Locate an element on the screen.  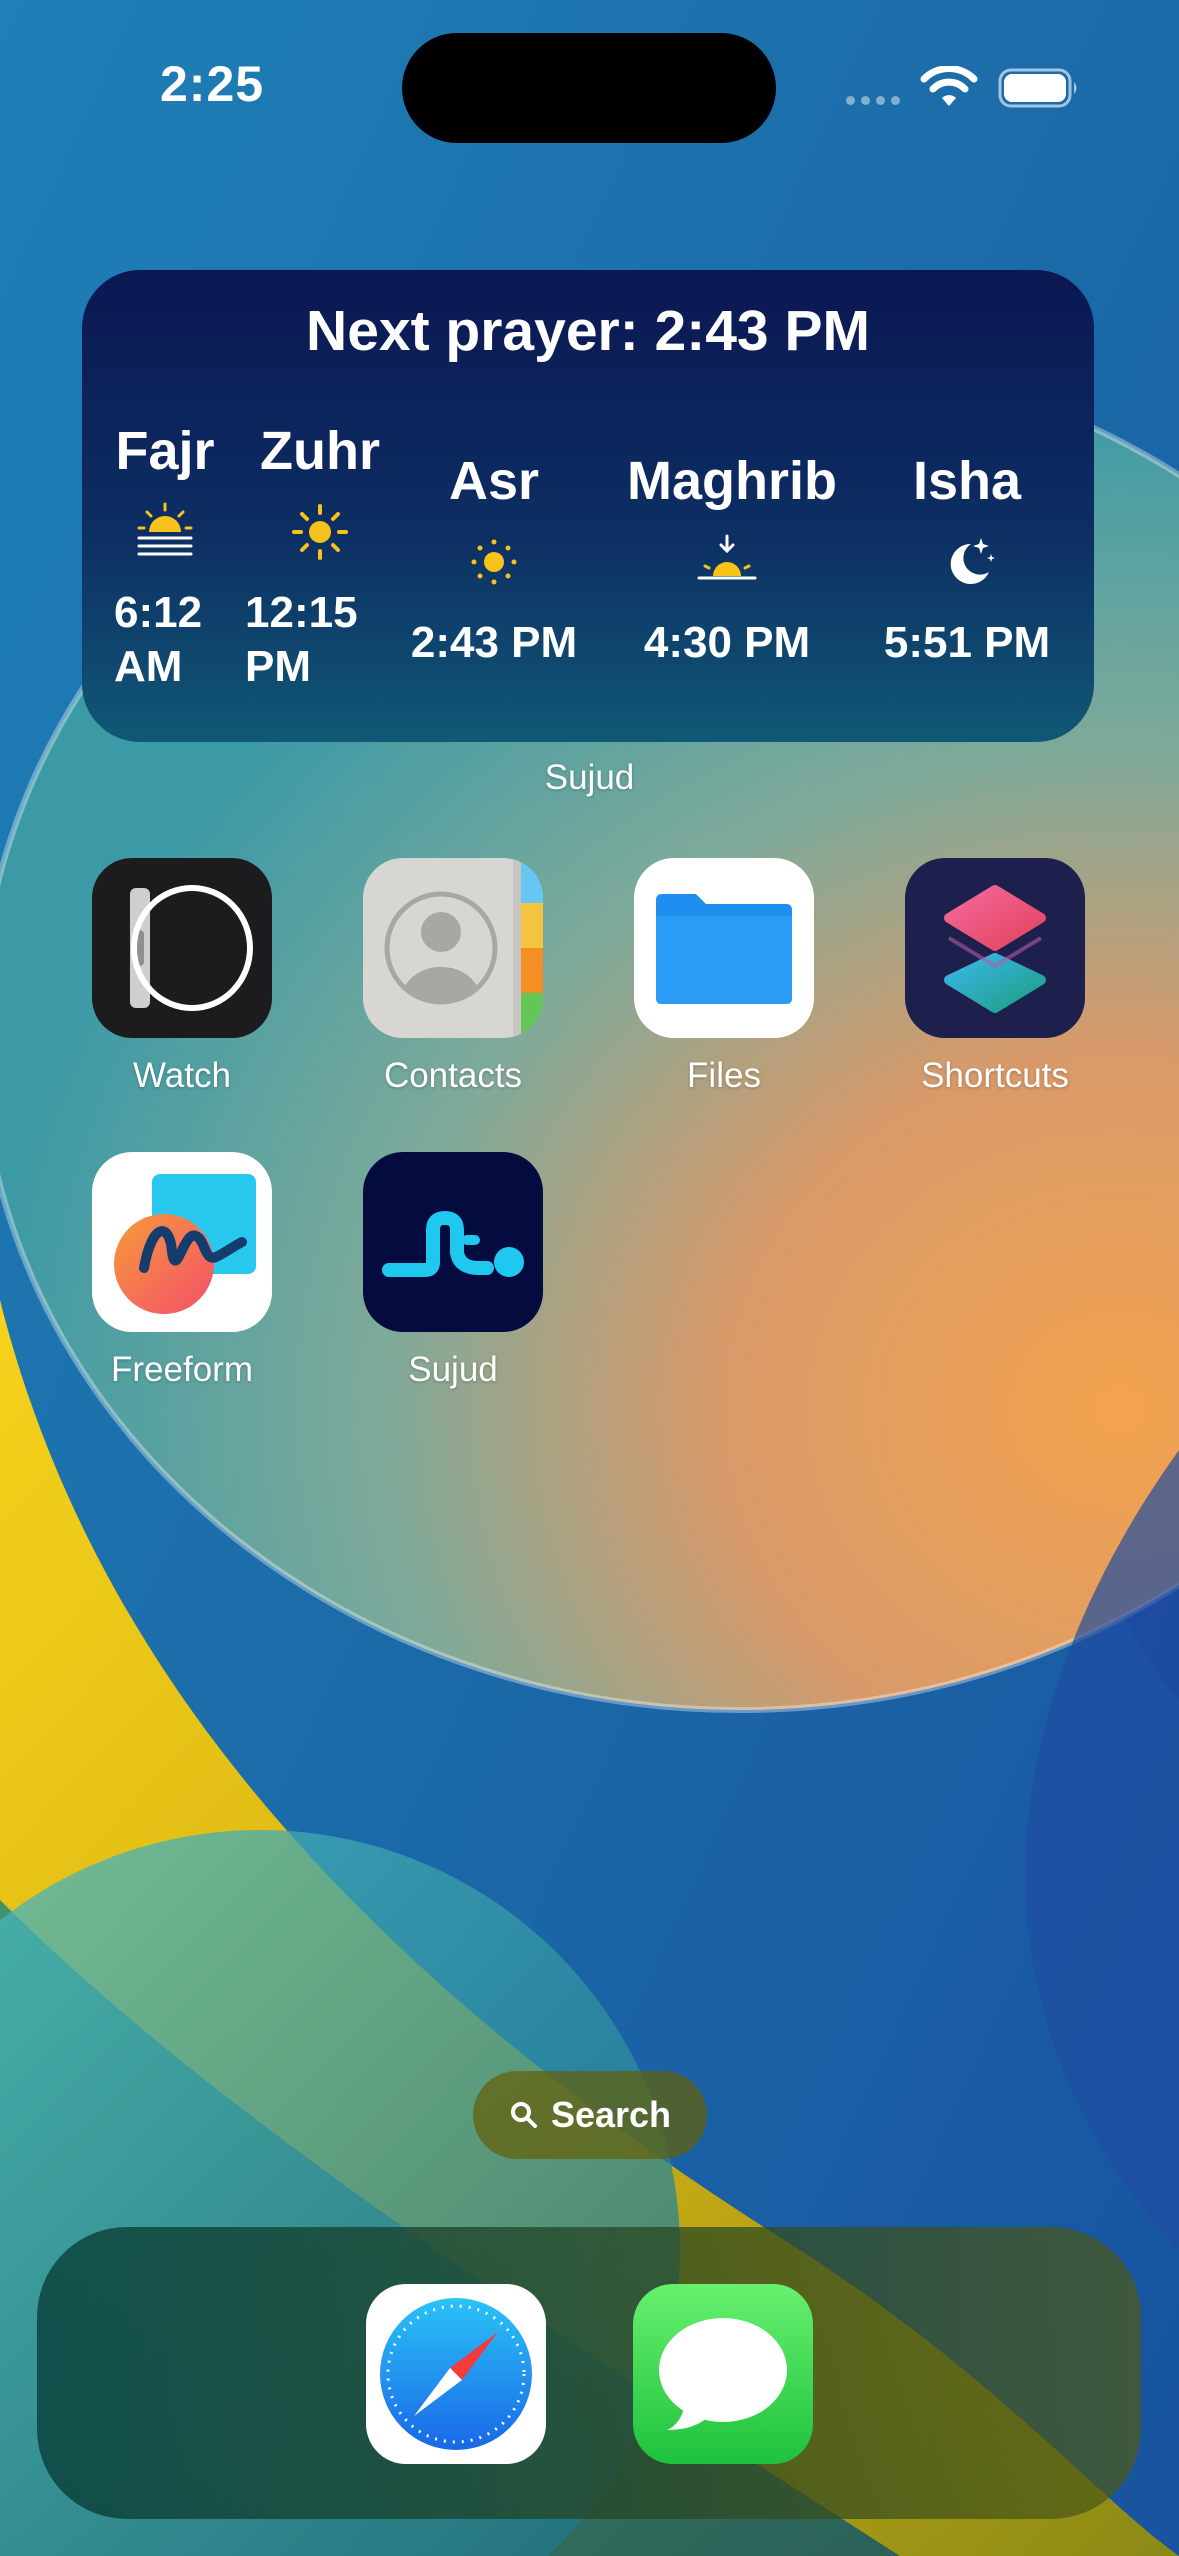
cellular-signal-icon is located at coordinates (873, 100).